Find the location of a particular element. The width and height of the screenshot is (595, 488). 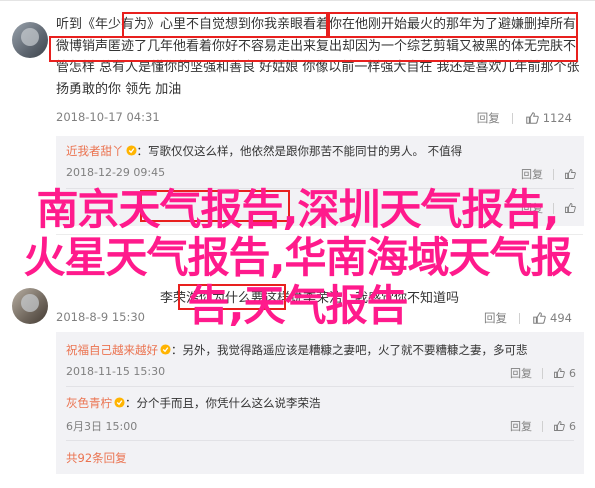

overlay-line: 火星天气报告,华南海域天气报 is located at coordinates (298, 257).